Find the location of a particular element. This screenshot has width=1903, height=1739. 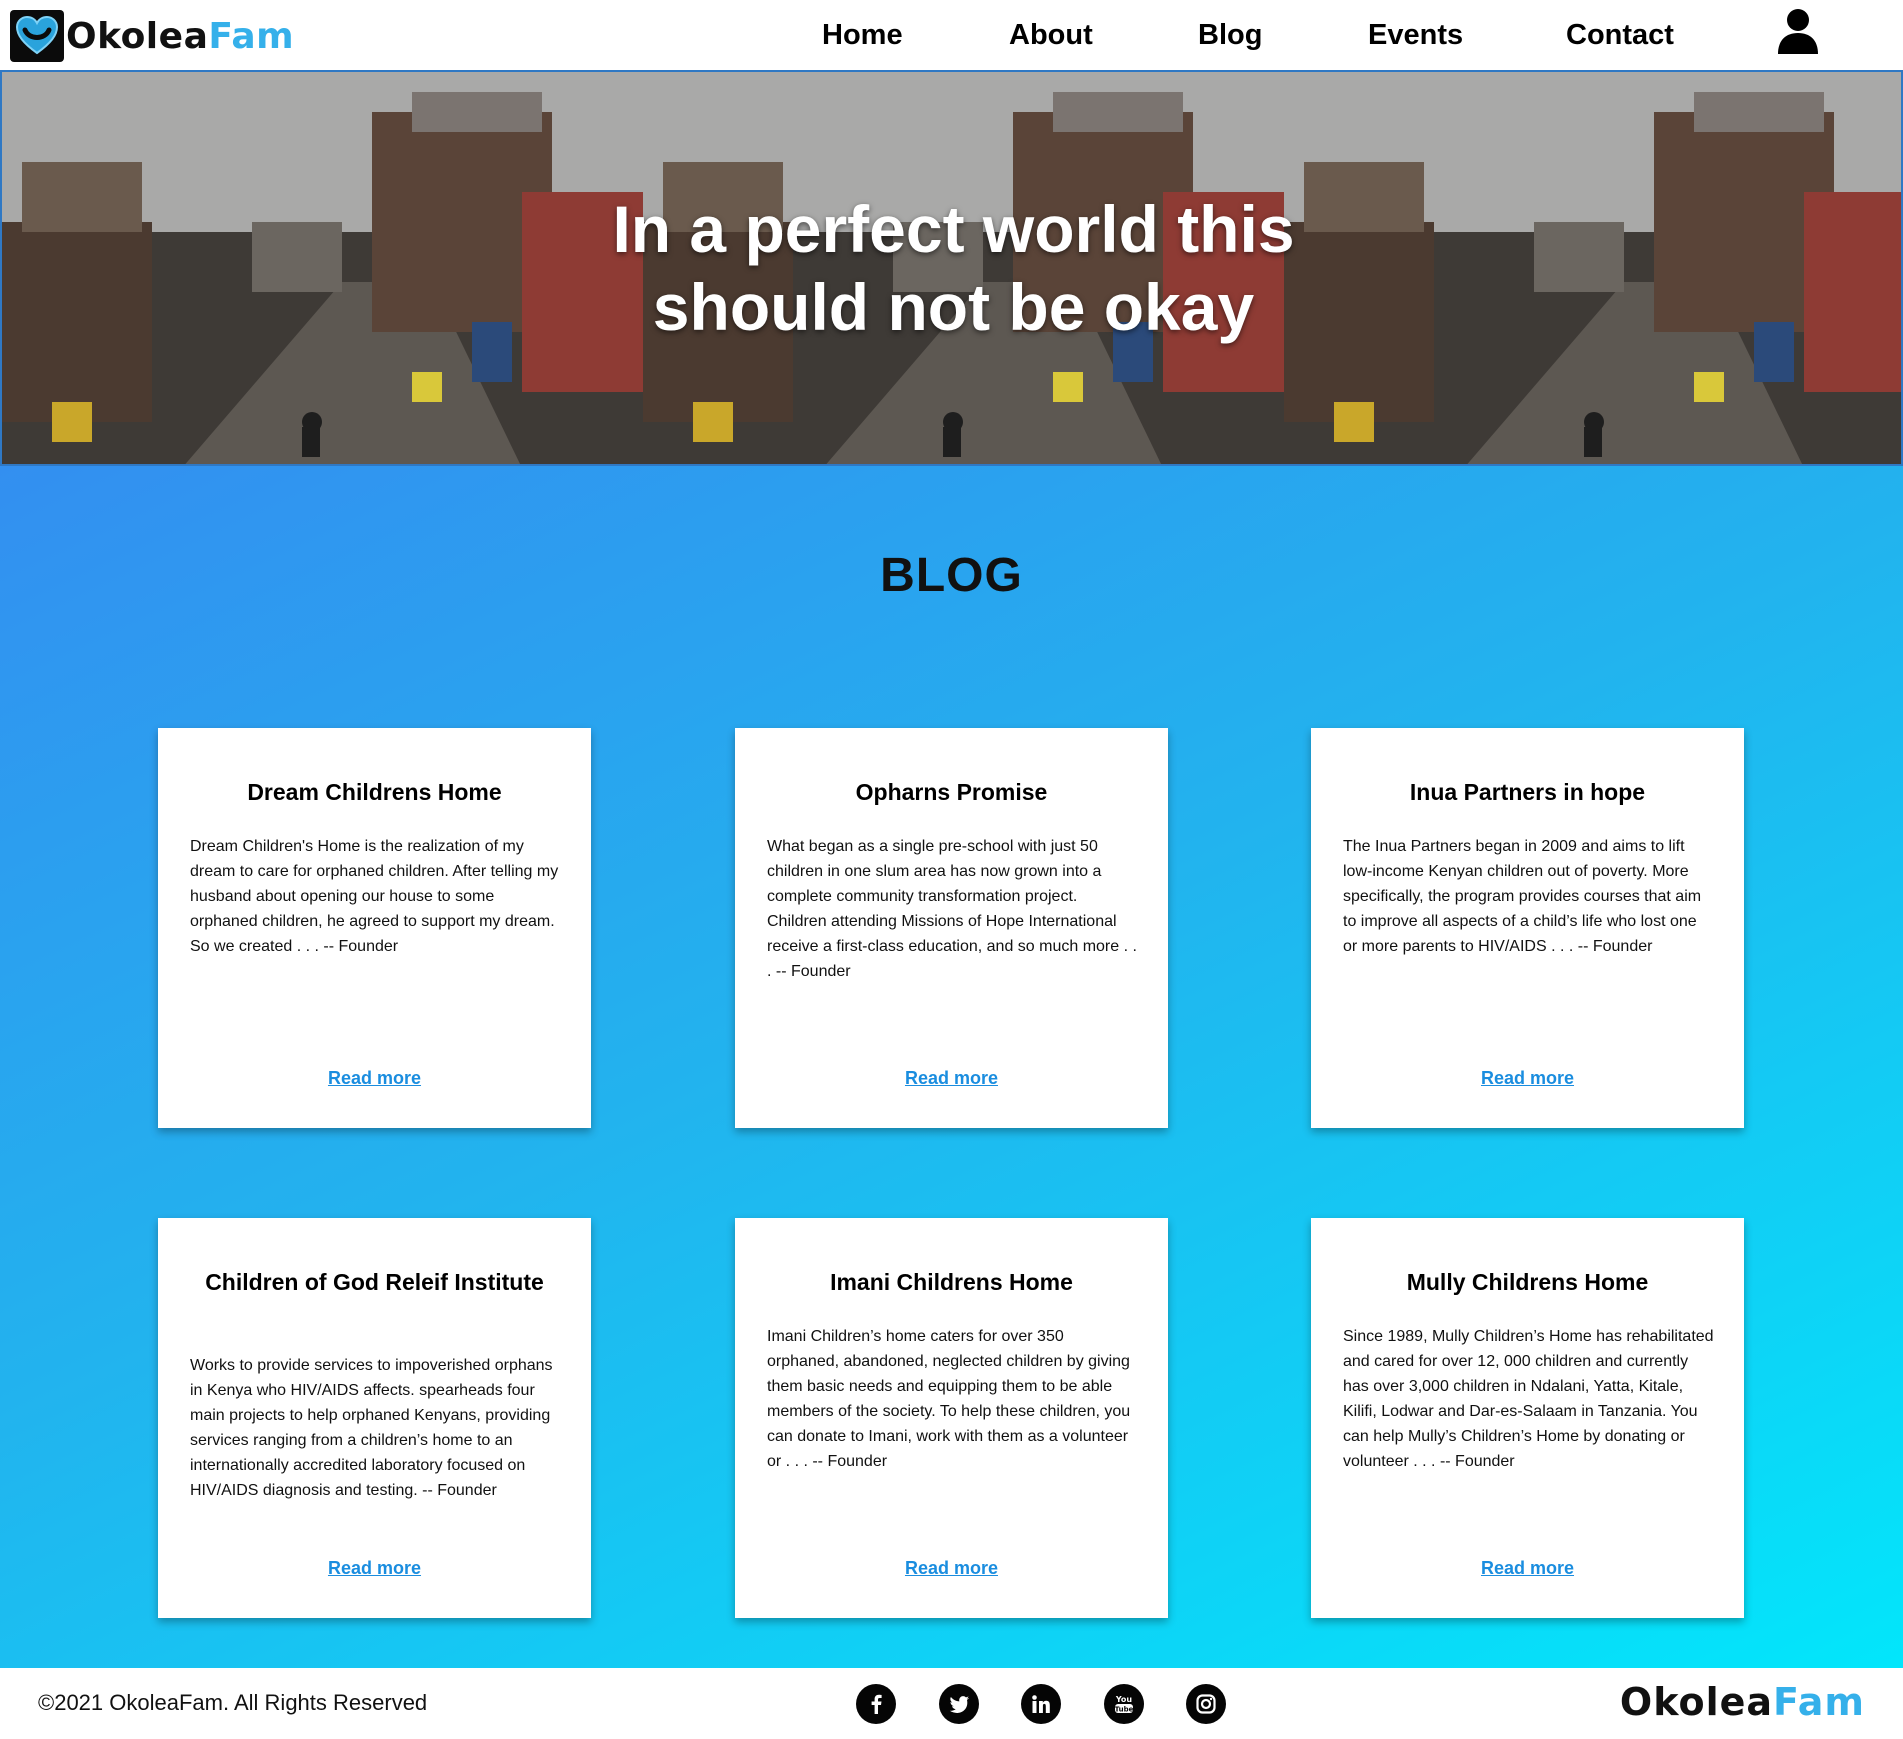

svg-text: Tube is located at coordinates (1124, 1710).